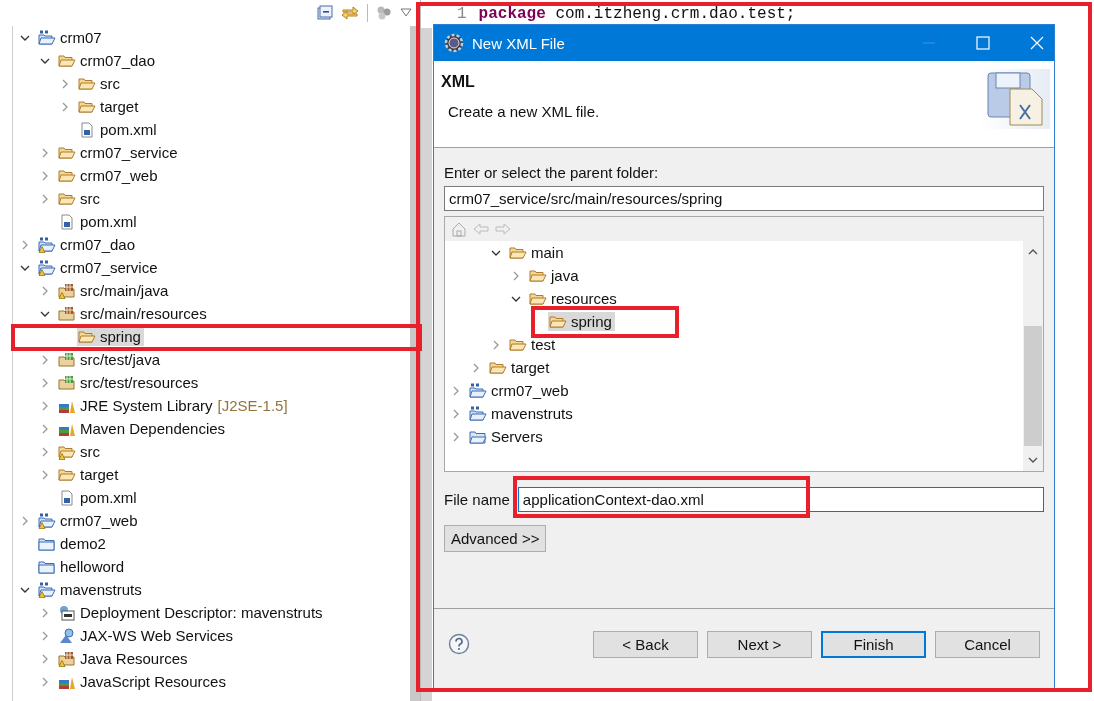 The image size is (1094, 701). I want to click on field-label: File name, so click(477, 499).